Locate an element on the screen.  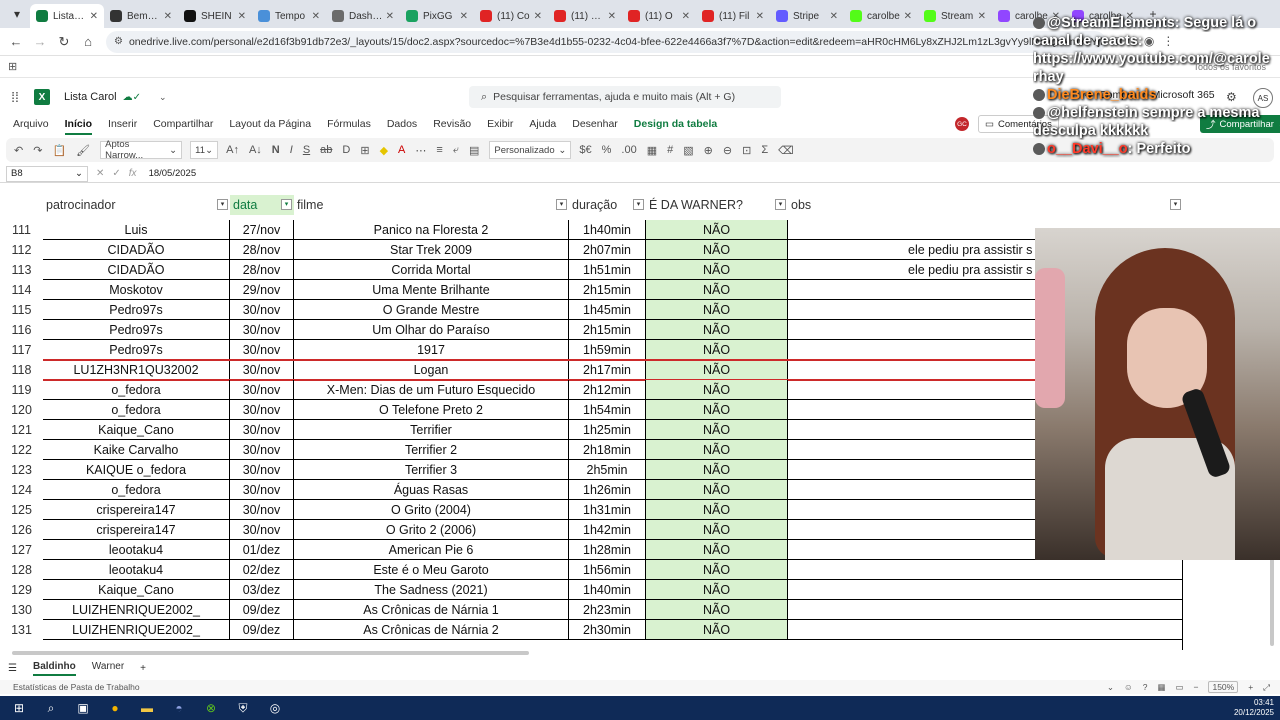
chevron-down-icon: ⌄ is located at coordinates (1110, 687).